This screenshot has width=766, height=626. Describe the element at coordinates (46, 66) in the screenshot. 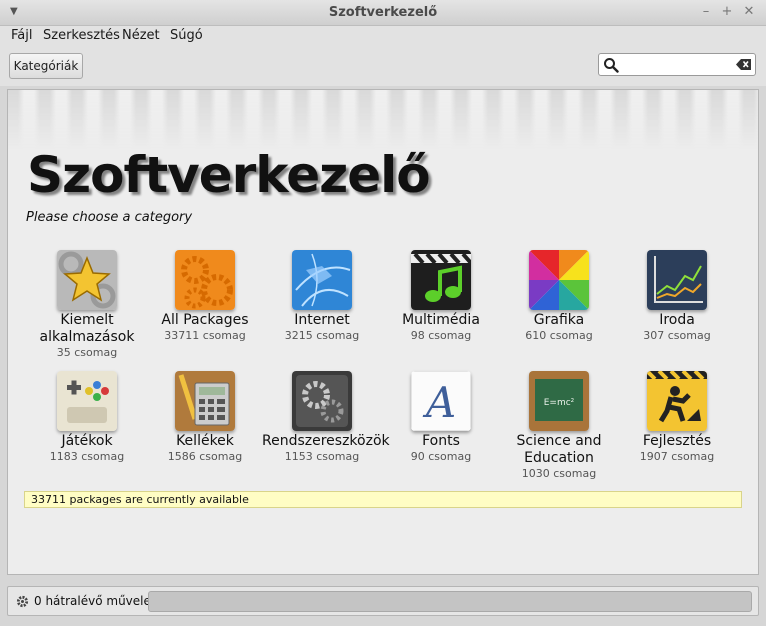

I see `categories-button: Kategóriák` at that location.